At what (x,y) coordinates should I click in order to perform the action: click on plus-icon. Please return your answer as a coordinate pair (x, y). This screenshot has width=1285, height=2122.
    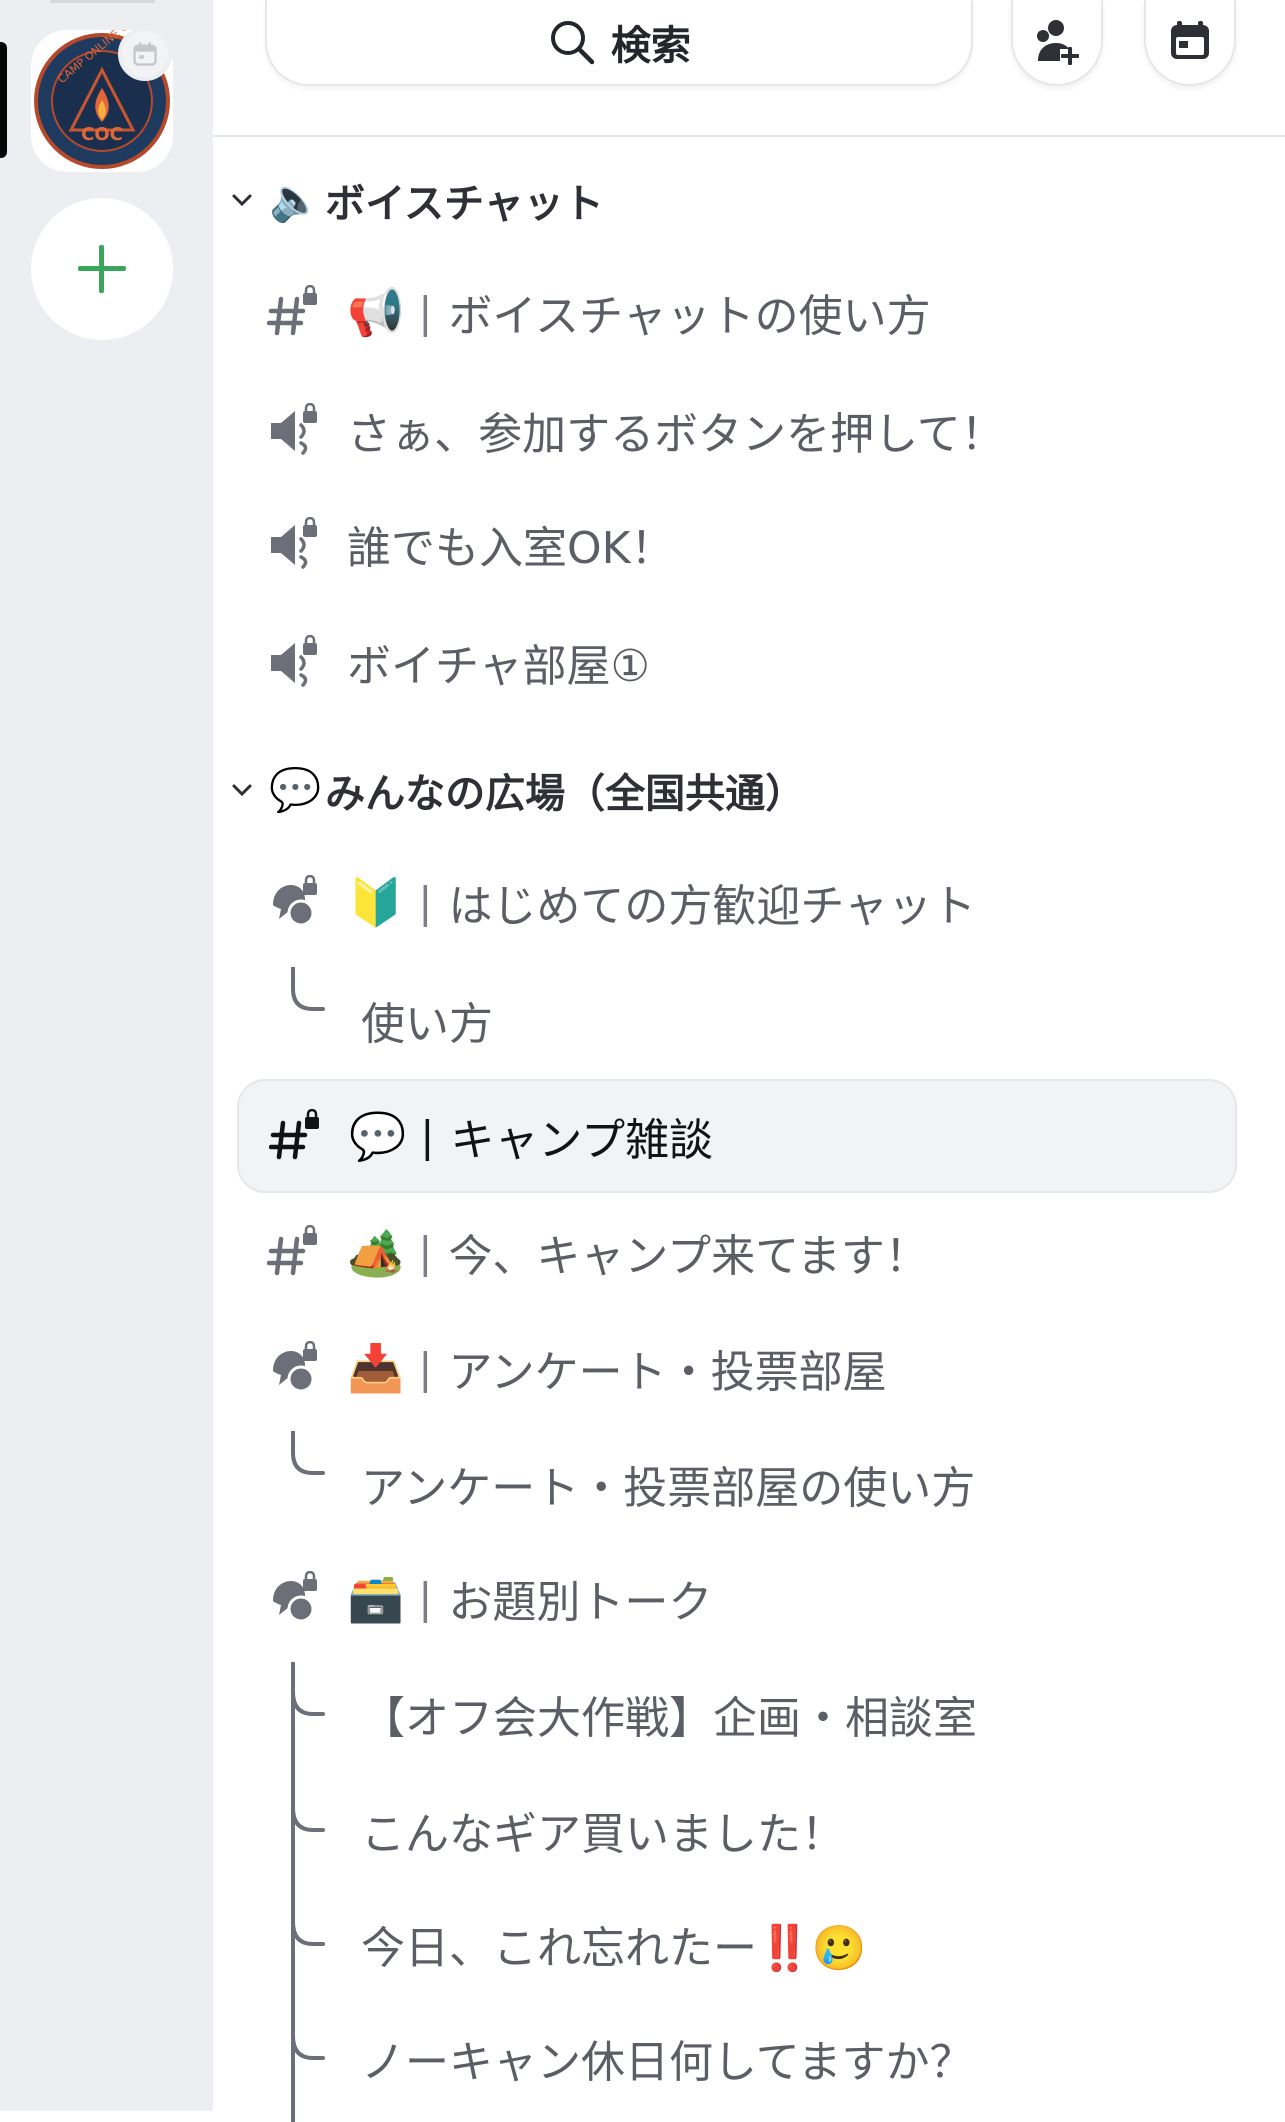
    Looking at the image, I should click on (102, 269).